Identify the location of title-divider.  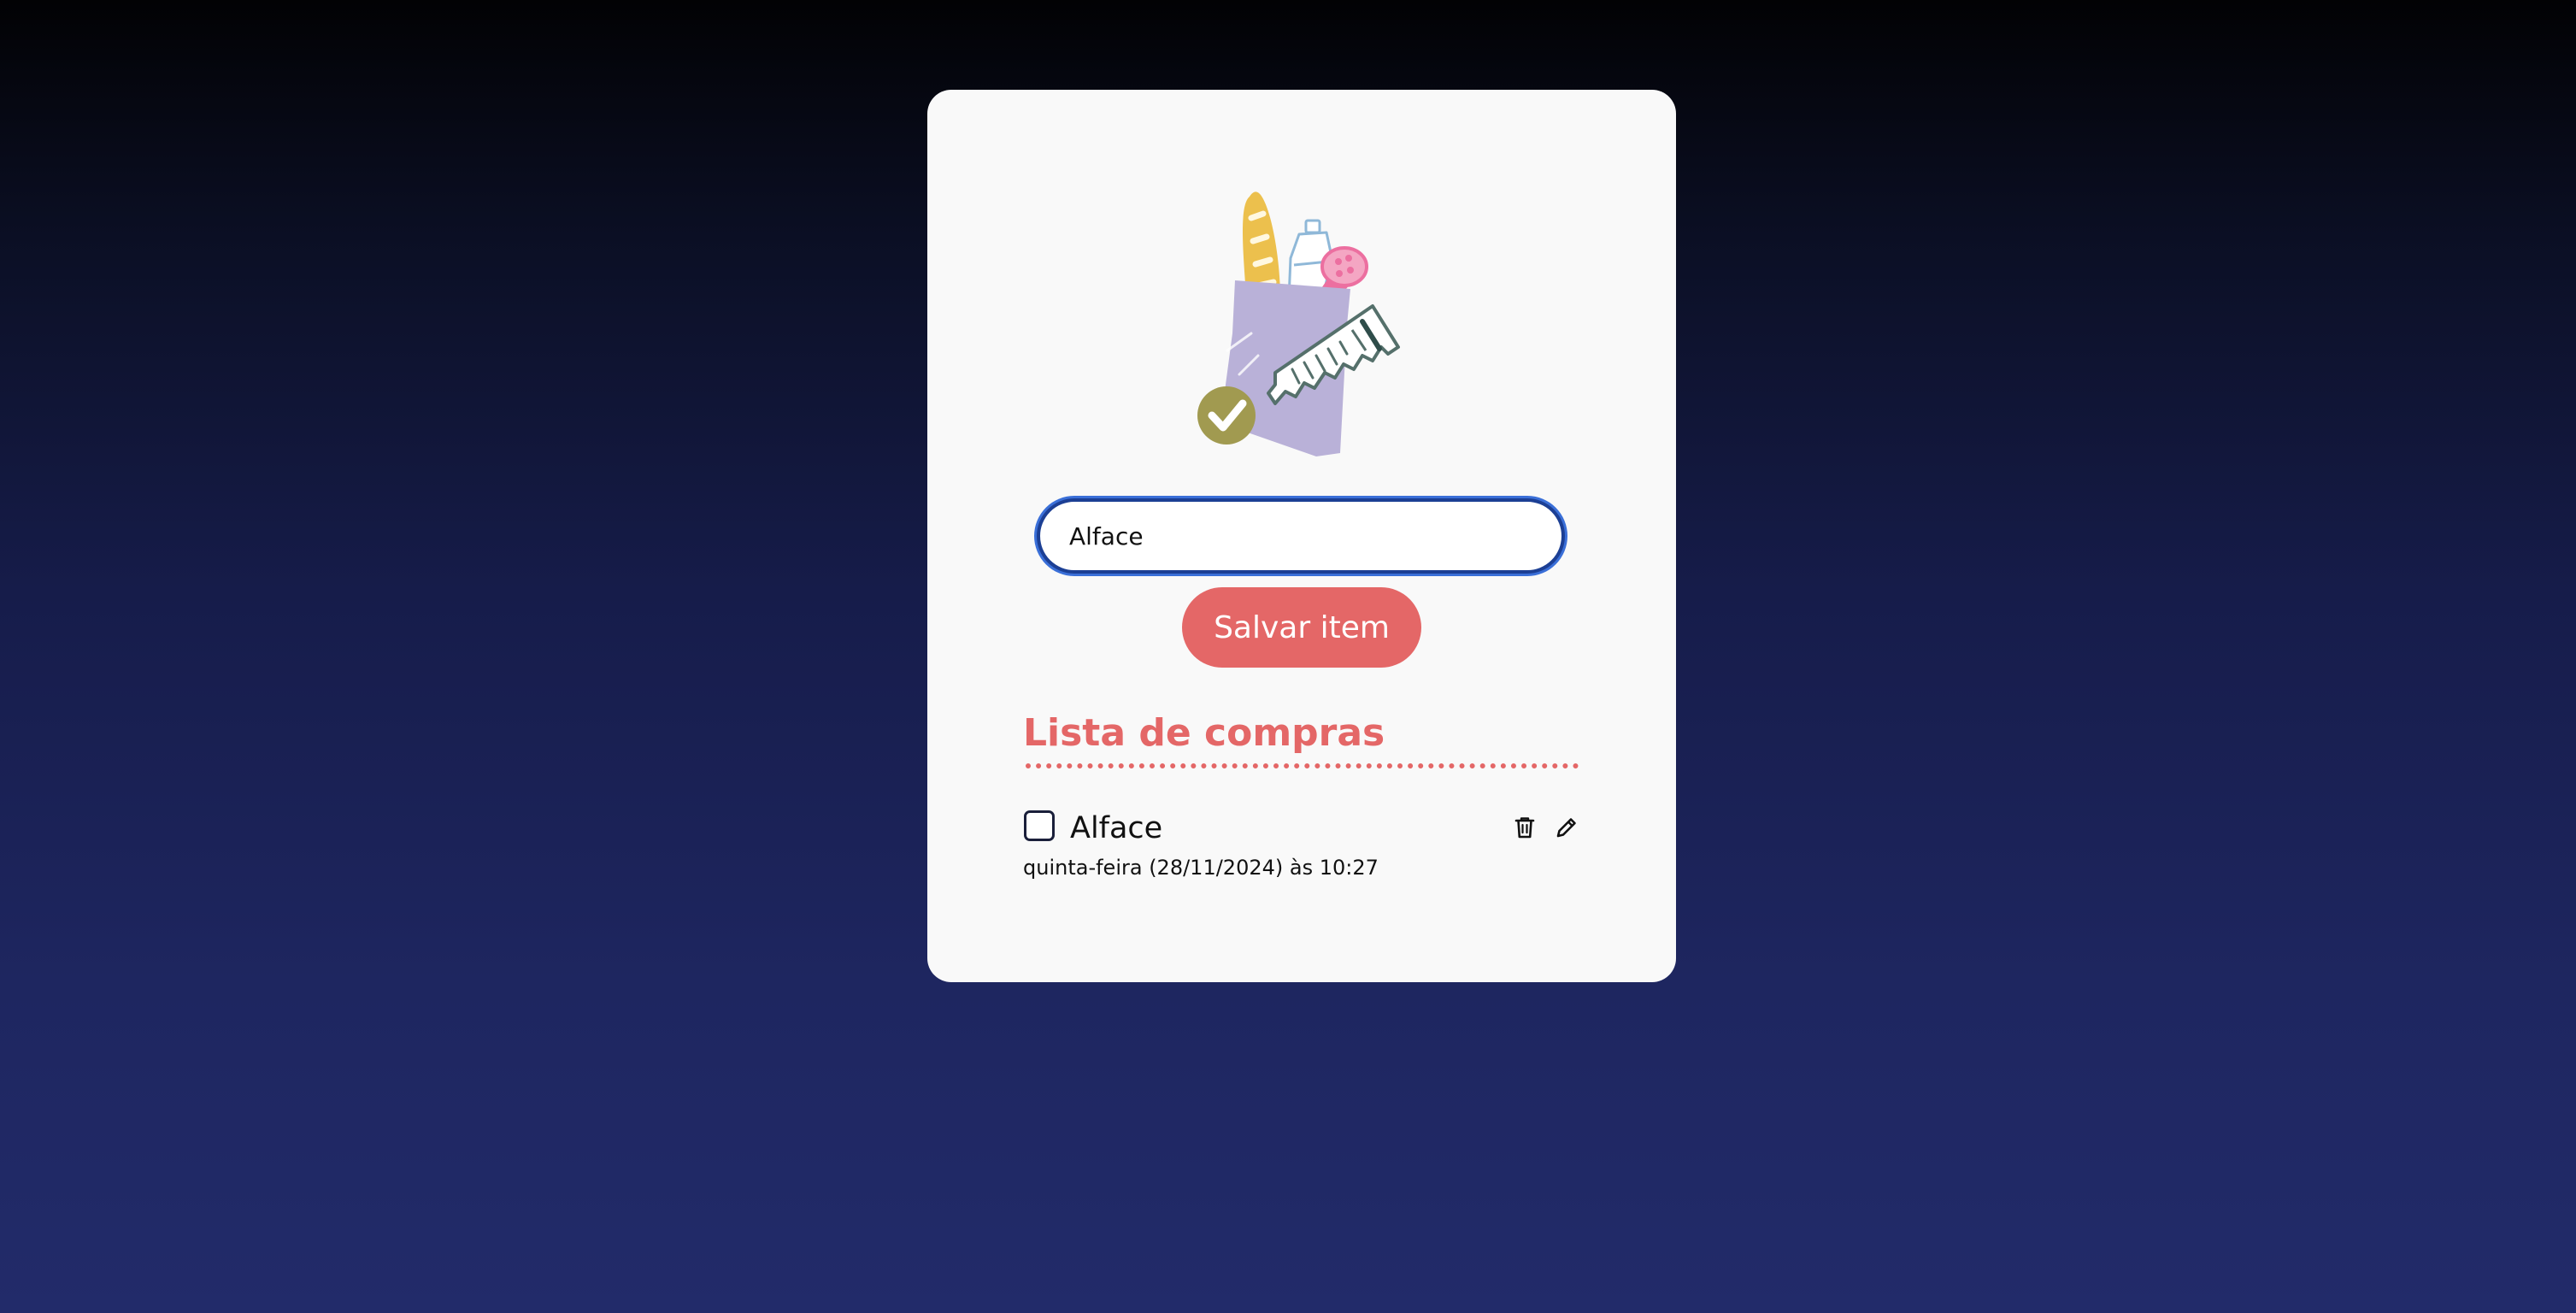
(1302, 766).